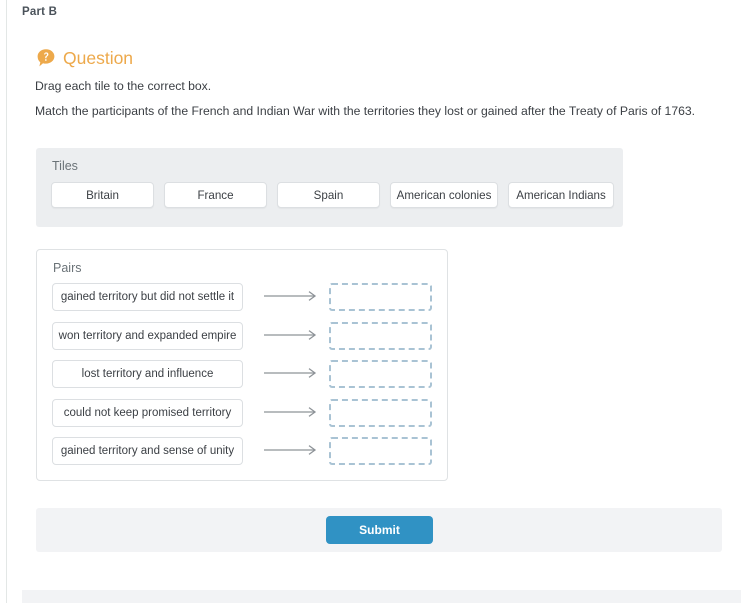 This screenshot has height=603, width=741. I want to click on pair-label-won-territory-and-expanded-empire: won territory and expanded empire, so click(147, 335).